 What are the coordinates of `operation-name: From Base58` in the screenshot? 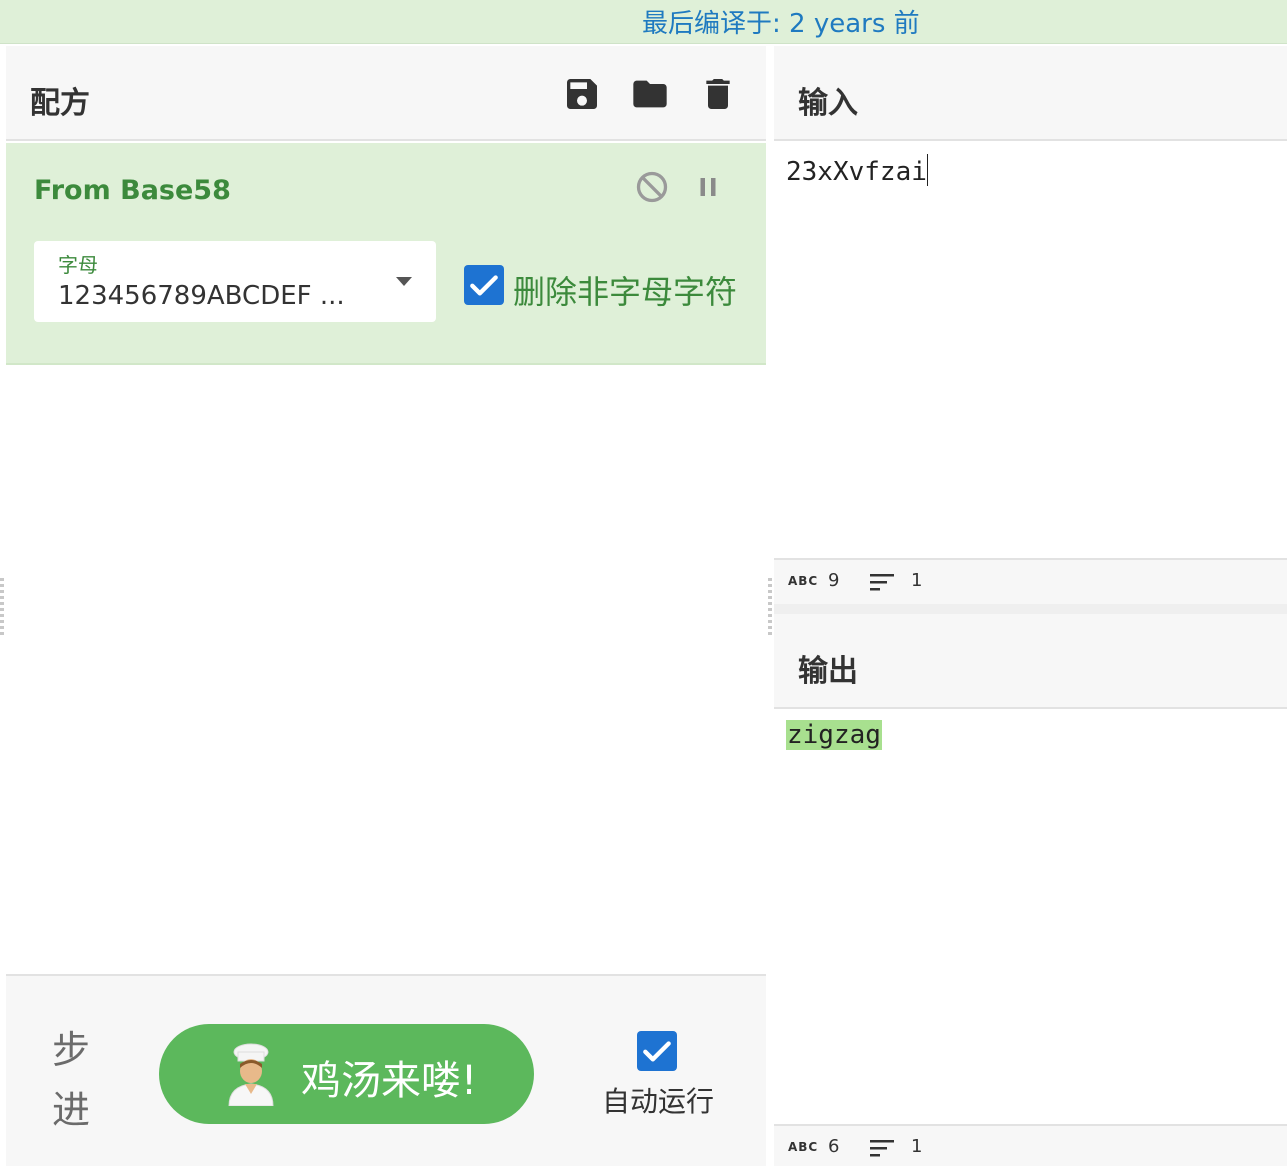 It's located at (132, 190).